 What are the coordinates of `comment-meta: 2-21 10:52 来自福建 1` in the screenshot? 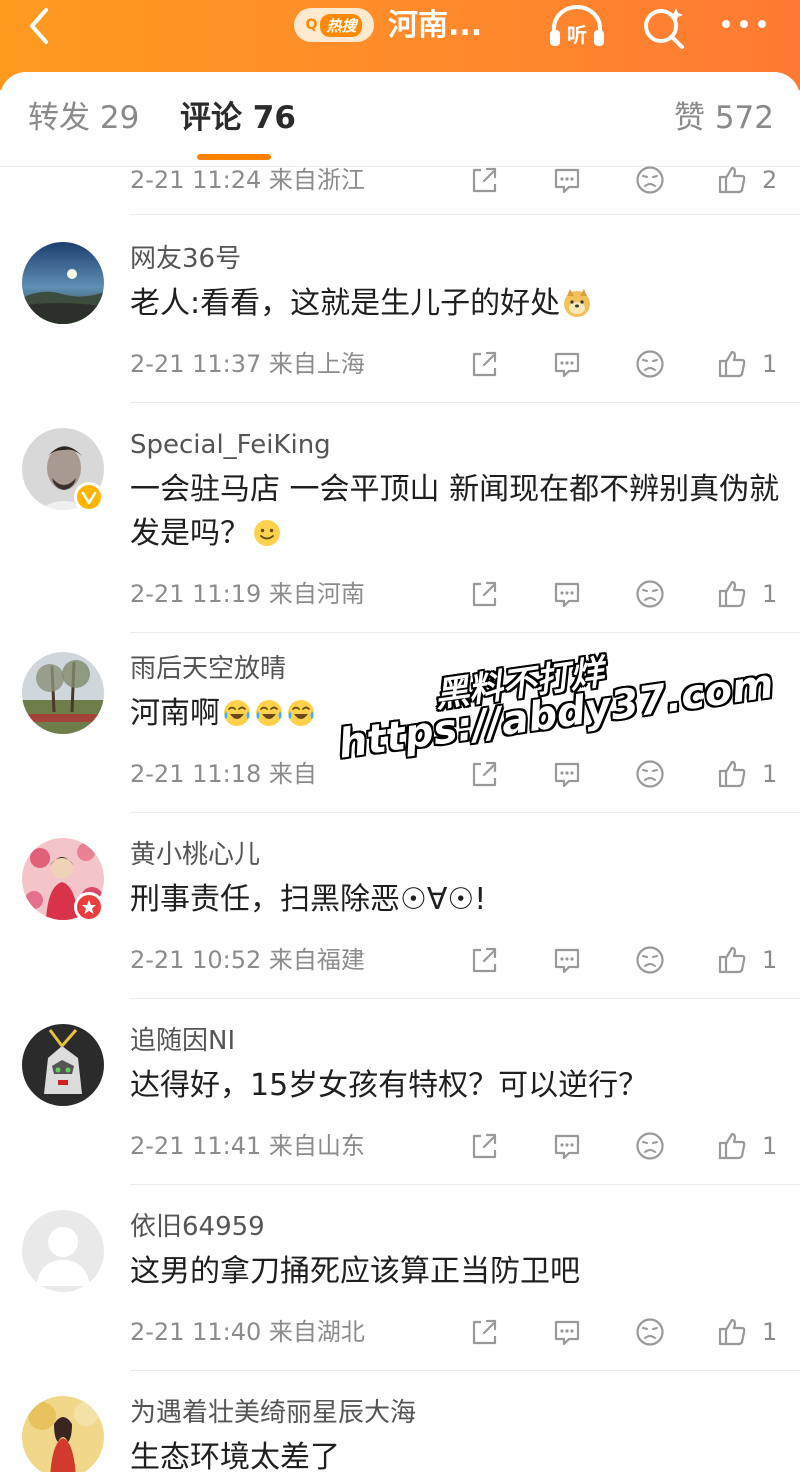 It's located at (400, 960).